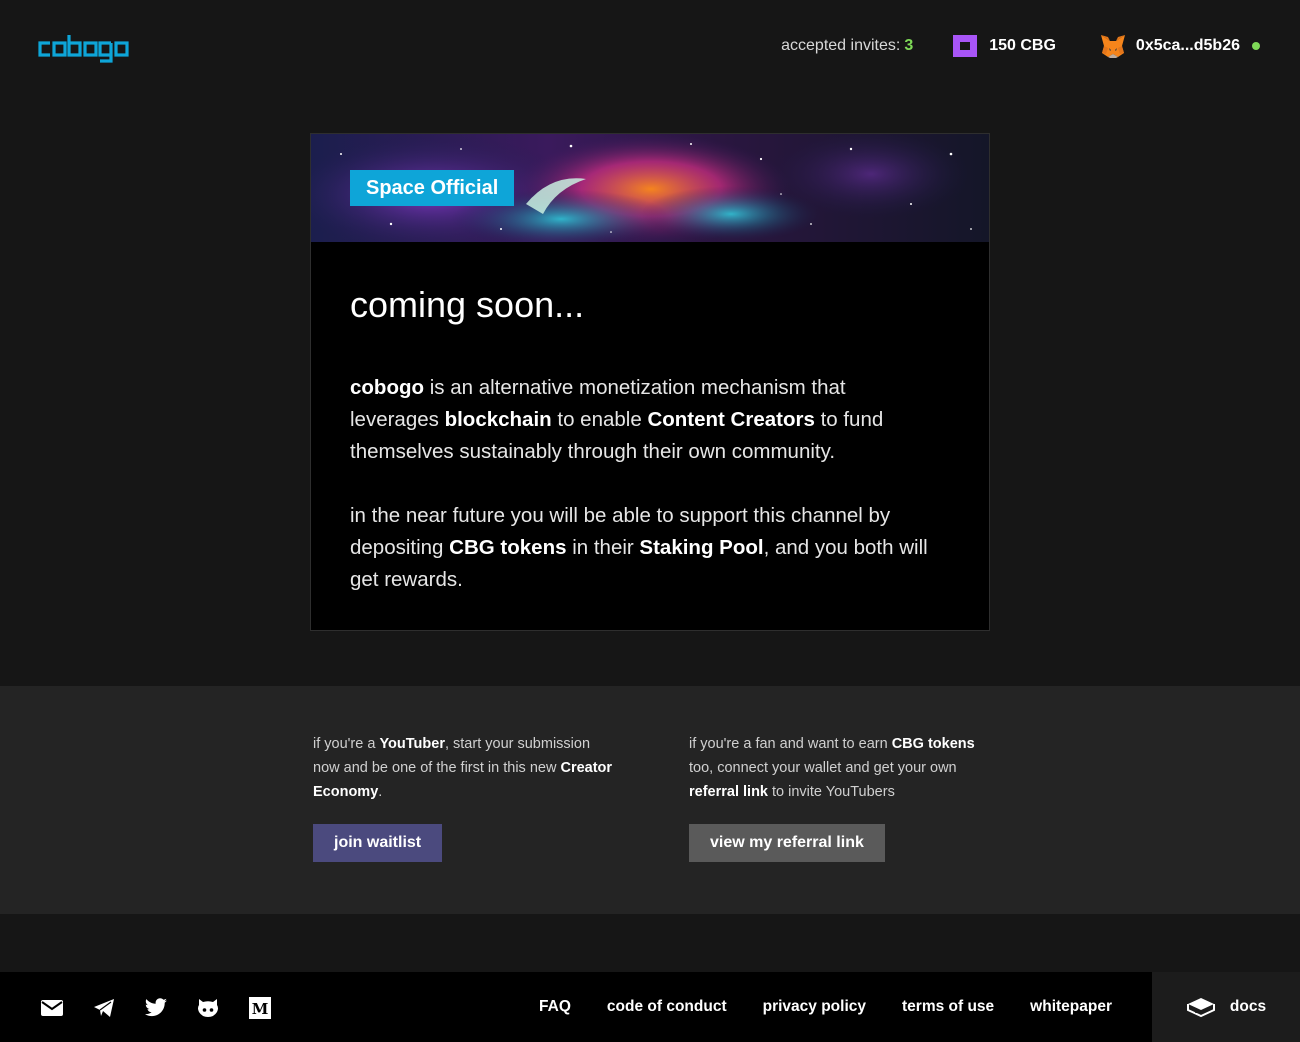 This screenshot has height=1042, width=1300. I want to click on code-of-conduct-link: code of conduct, so click(667, 1007).